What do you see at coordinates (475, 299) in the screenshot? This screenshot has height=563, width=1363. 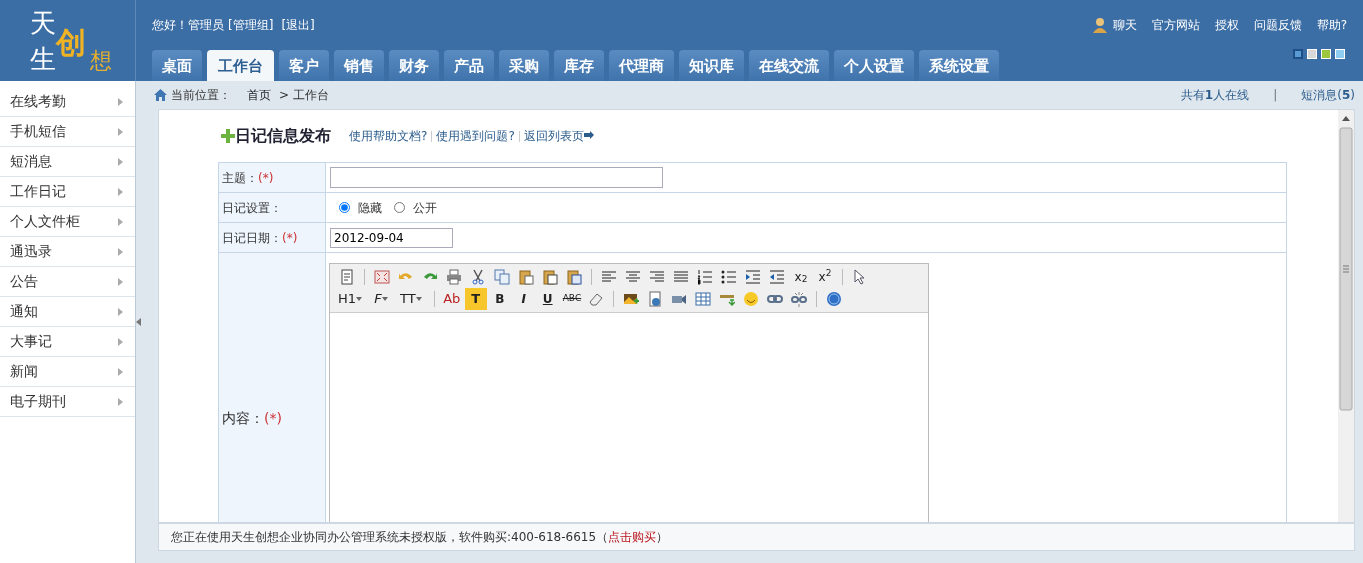 I see `format-button: T` at bounding box center [475, 299].